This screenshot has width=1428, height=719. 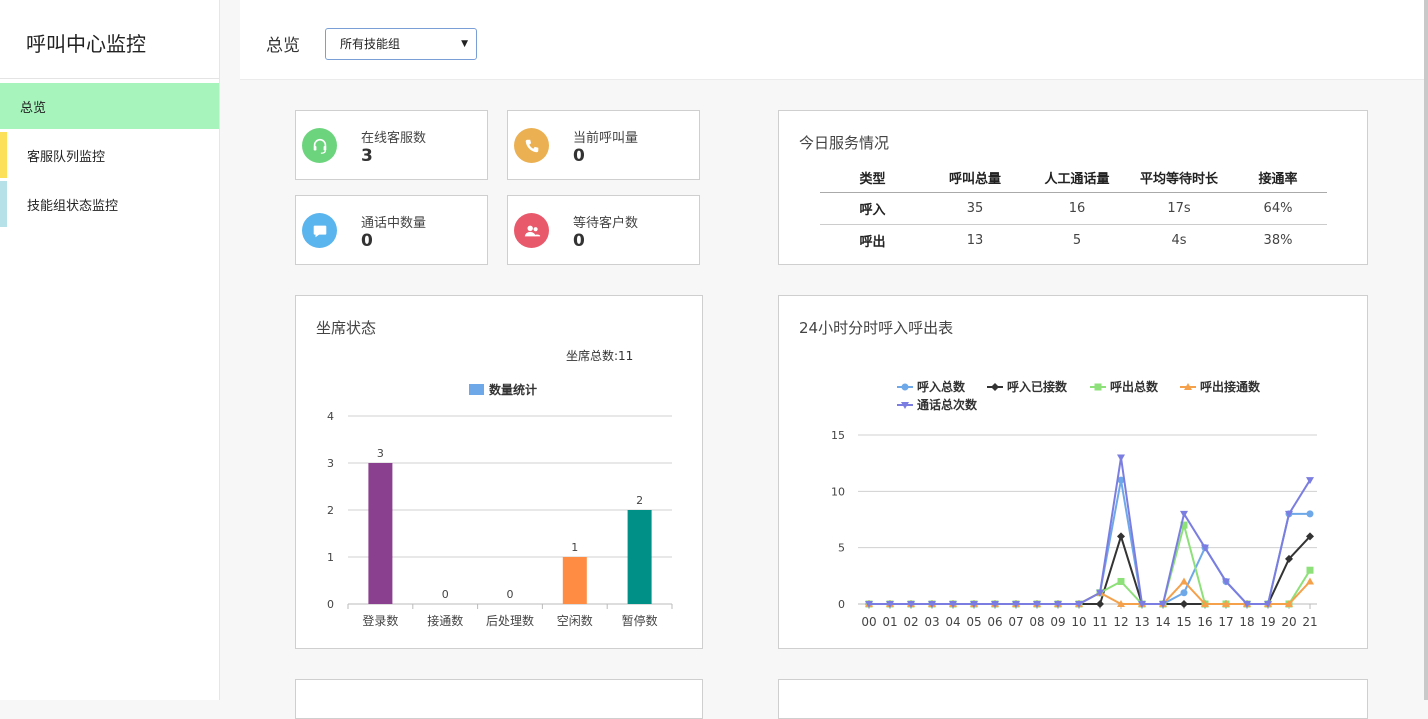 What do you see at coordinates (330, 510) in the screenshot?
I see `y-tick-label: 2` at bounding box center [330, 510].